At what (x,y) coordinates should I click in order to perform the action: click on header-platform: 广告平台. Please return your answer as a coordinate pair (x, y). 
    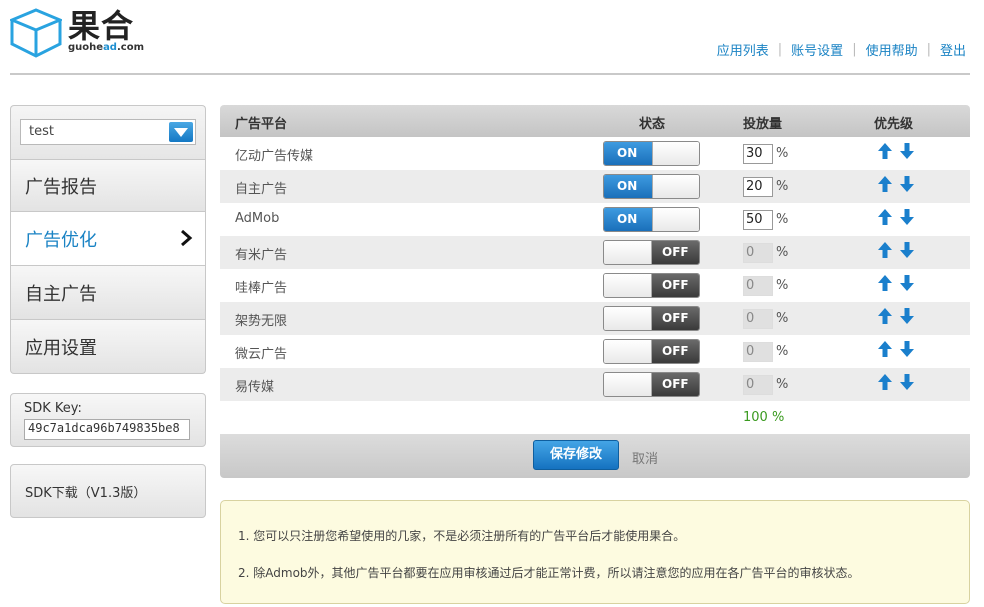
    Looking at the image, I should click on (261, 124).